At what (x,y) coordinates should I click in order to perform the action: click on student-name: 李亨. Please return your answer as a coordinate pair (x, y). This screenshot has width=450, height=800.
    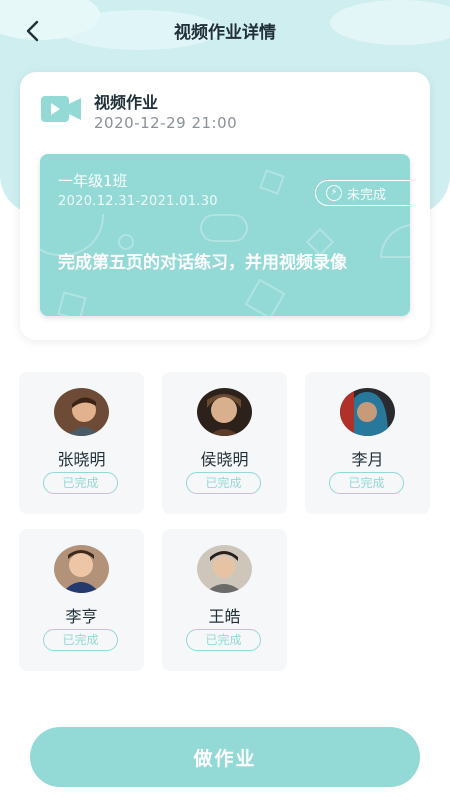
    Looking at the image, I should click on (81, 616).